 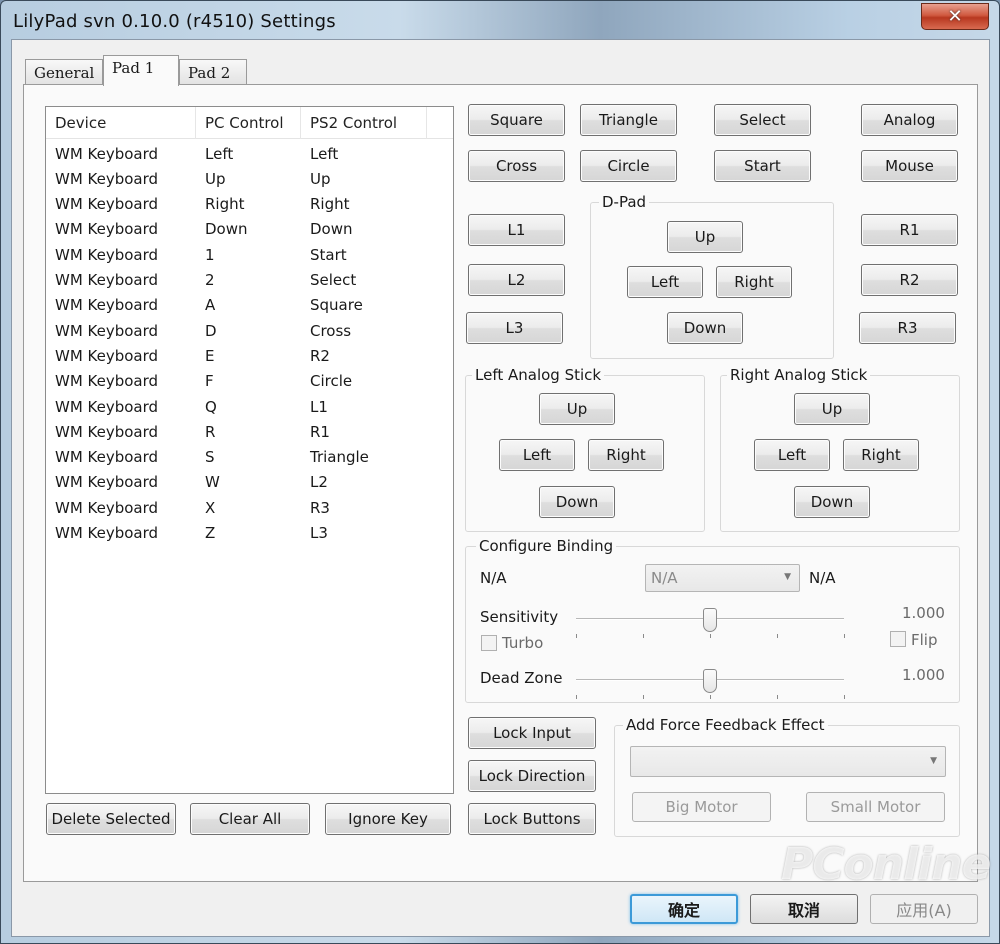 I want to click on clear-all-button: Clear All, so click(x=250, y=819).